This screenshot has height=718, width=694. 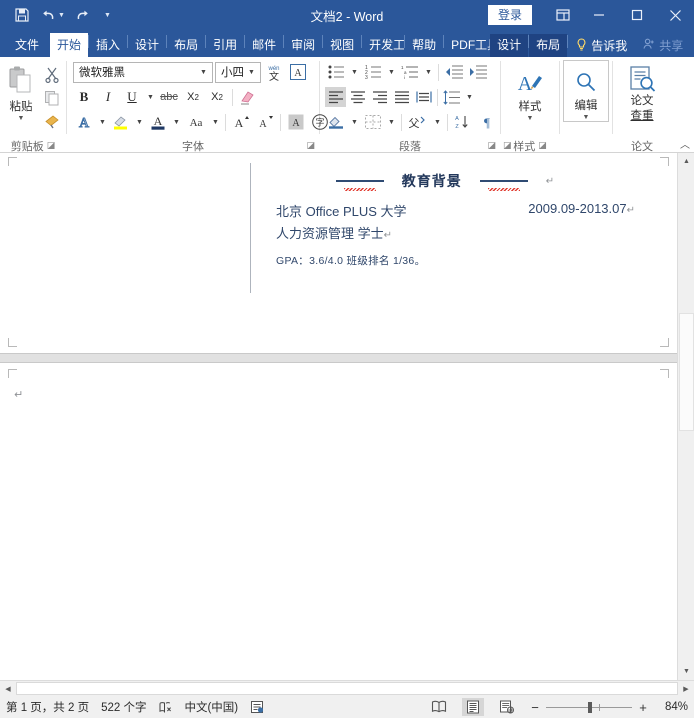 What do you see at coordinates (685, 143) in the screenshot?
I see `collapse-ribbon-icon: ︿` at bounding box center [685, 143].